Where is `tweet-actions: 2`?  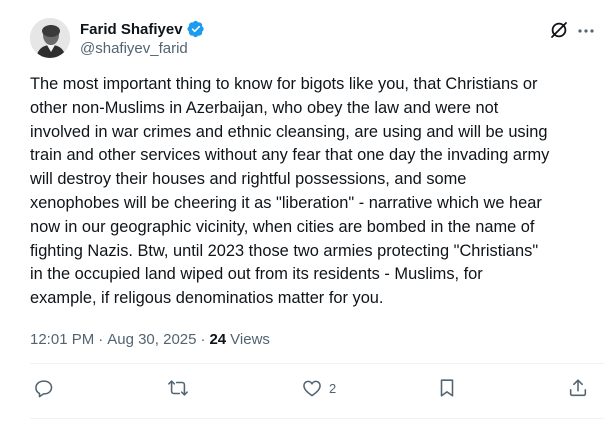
tweet-actions: 2 is located at coordinates (302, 392).